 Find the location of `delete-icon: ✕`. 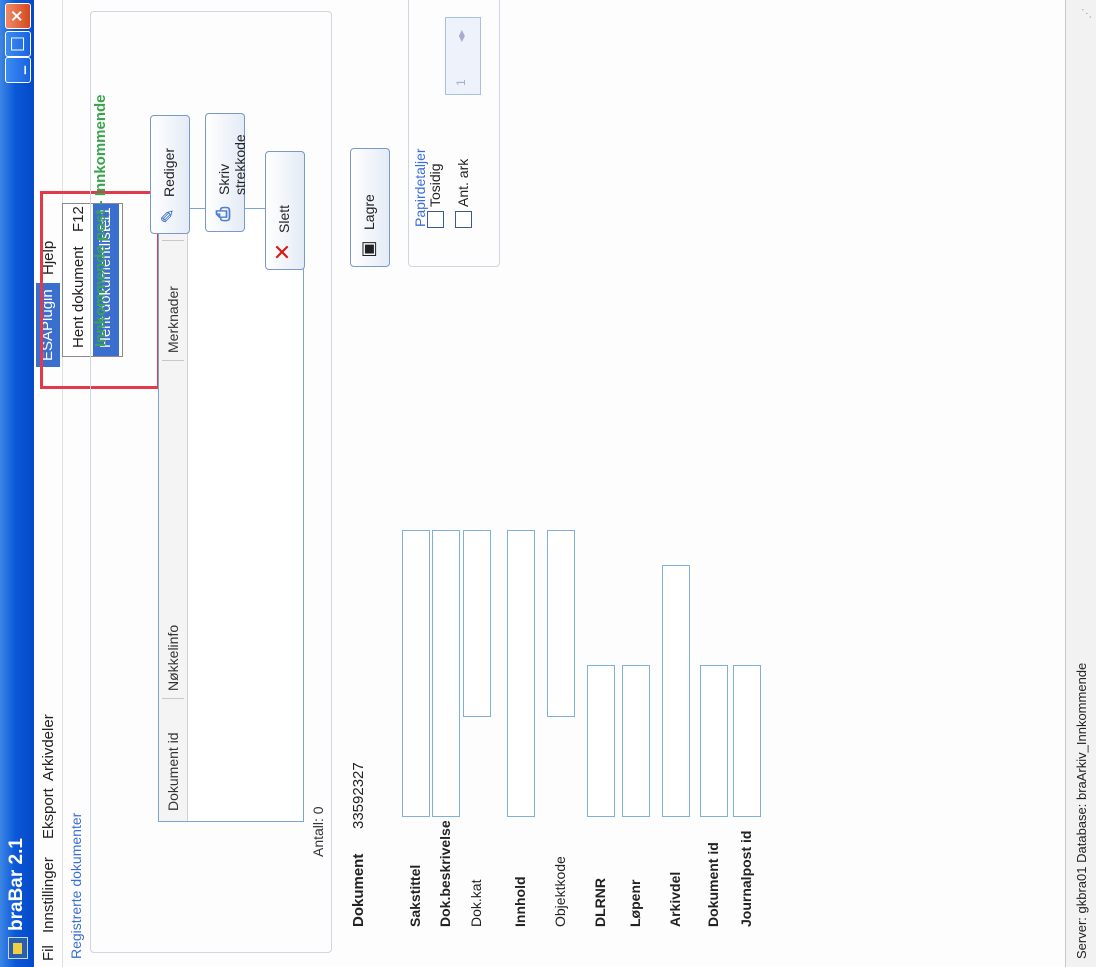

delete-icon: ✕ is located at coordinates (283, 252).